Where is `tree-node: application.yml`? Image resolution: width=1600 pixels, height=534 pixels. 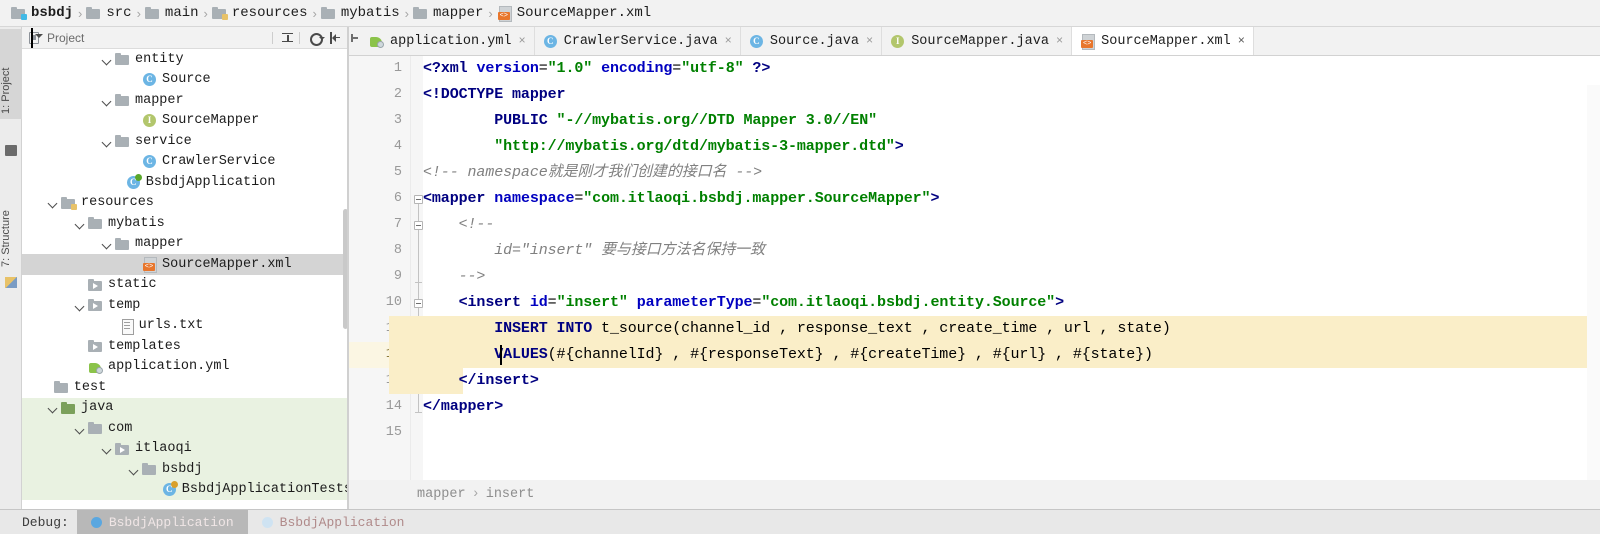
tree-node: application.yml is located at coordinates (185, 367).